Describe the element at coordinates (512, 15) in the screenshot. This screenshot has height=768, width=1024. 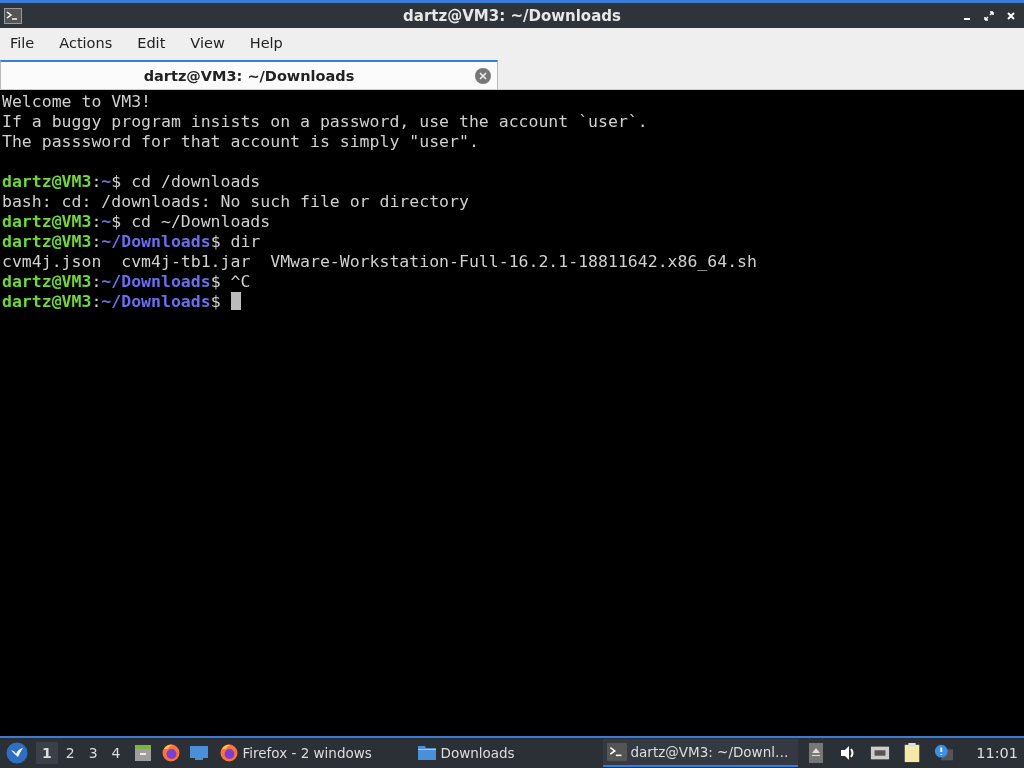
I see `window-title: dartz@VM3: ~/Downloads` at that location.